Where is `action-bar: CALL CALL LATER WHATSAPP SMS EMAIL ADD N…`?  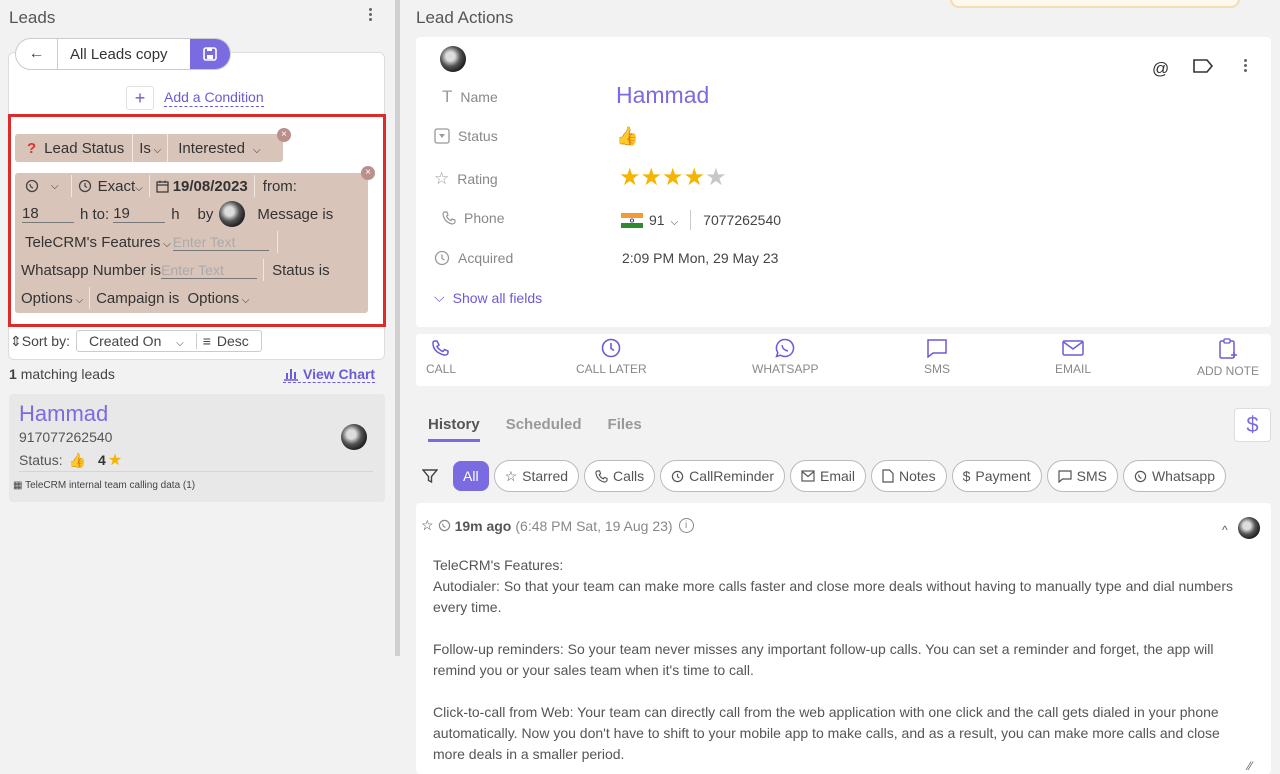 action-bar: CALL CALL LATER WHATSAPP SMS EMAIL ADD N… is located at coordinates (843, 360).